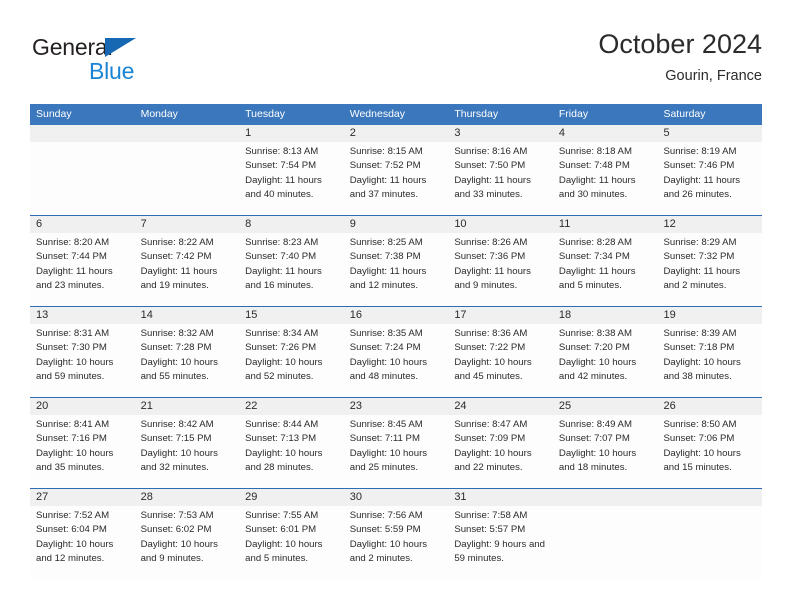 The height and width of the screenshot is (612, 792). Describe the element at coordinates (573, 114) in the screenshot. I see `weekday-header-friday: Friday` at that location.